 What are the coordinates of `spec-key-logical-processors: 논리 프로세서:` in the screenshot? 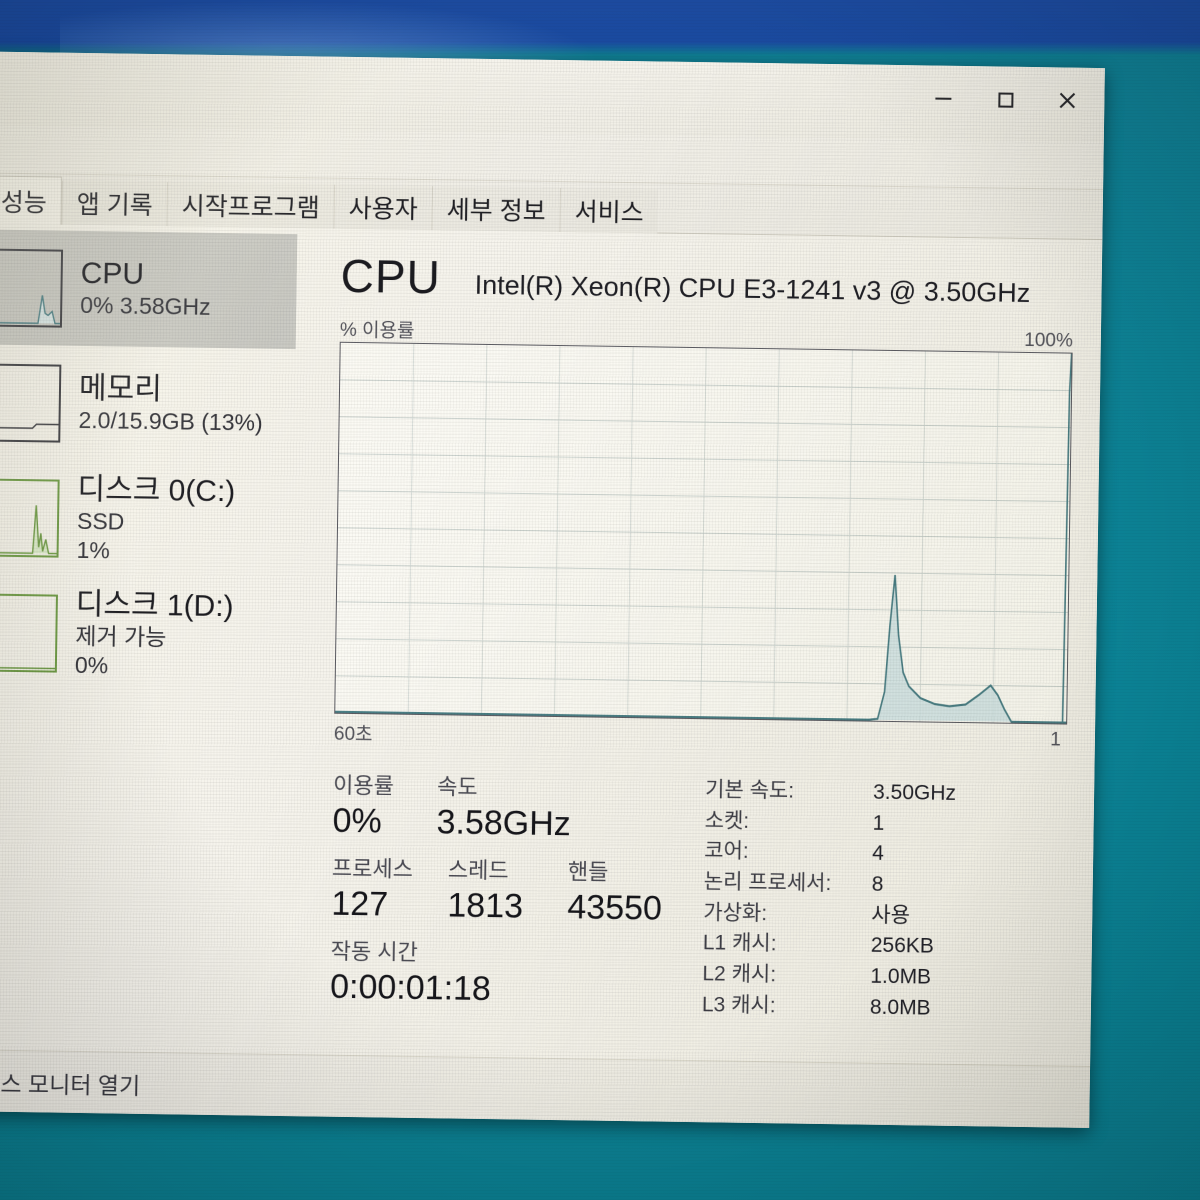 It's located at (767, 883).